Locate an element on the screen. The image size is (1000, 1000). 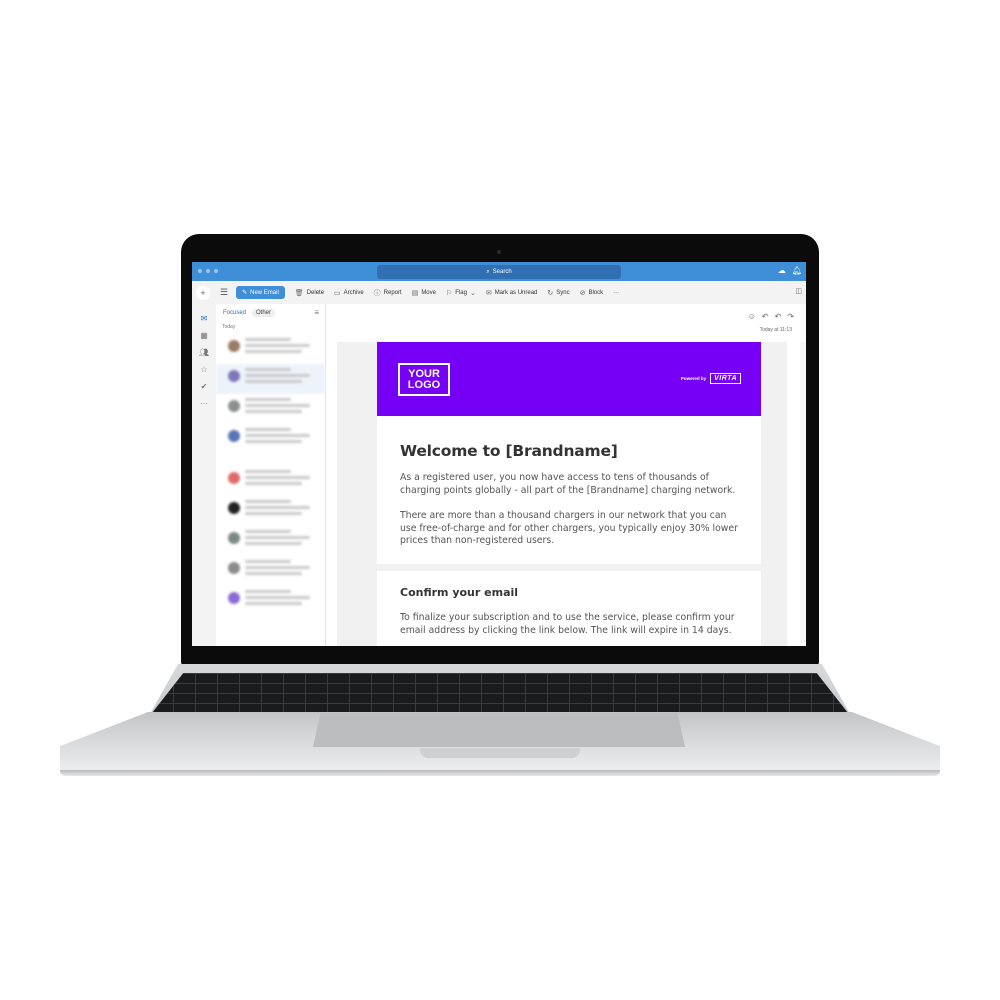
report-icon: ⓘ is located at coordinates (377, 293).